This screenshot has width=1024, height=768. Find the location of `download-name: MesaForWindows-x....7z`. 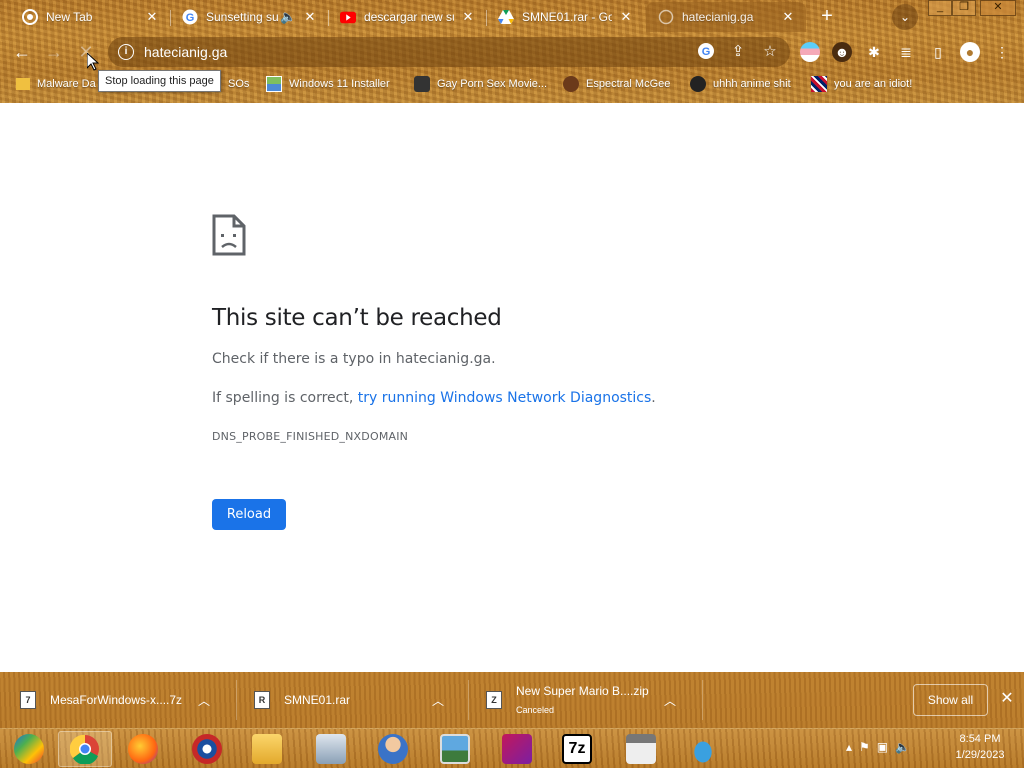

download-name: MesaForWindows-x....7z is located at coordinates (116, 700).